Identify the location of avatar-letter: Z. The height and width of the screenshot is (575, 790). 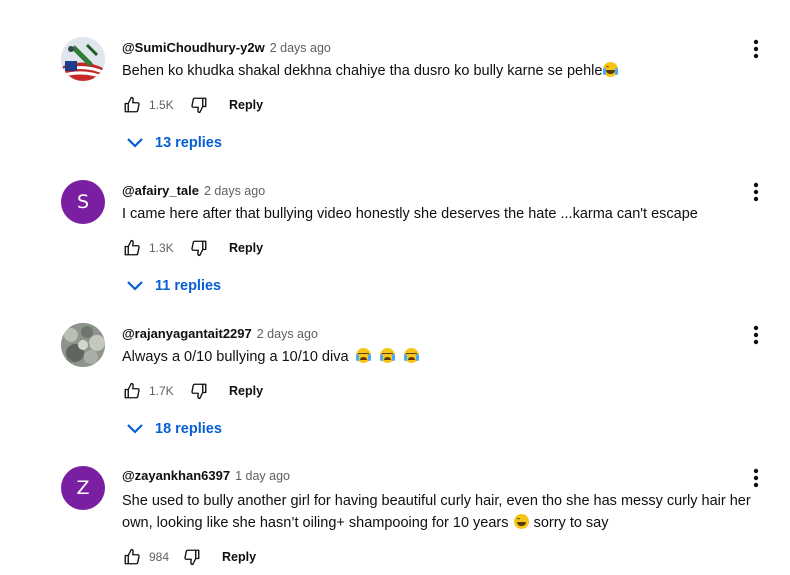
(83, 488).